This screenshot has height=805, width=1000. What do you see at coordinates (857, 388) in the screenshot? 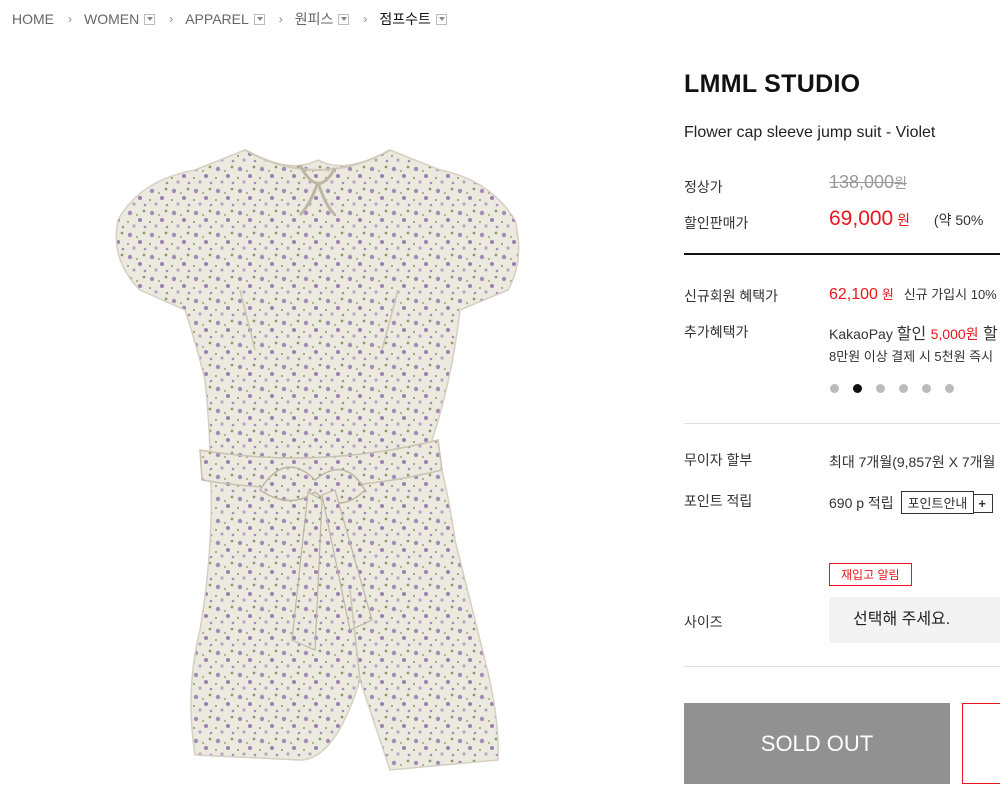
I see `carousel-dot-active` at bounding box center [857, 388].